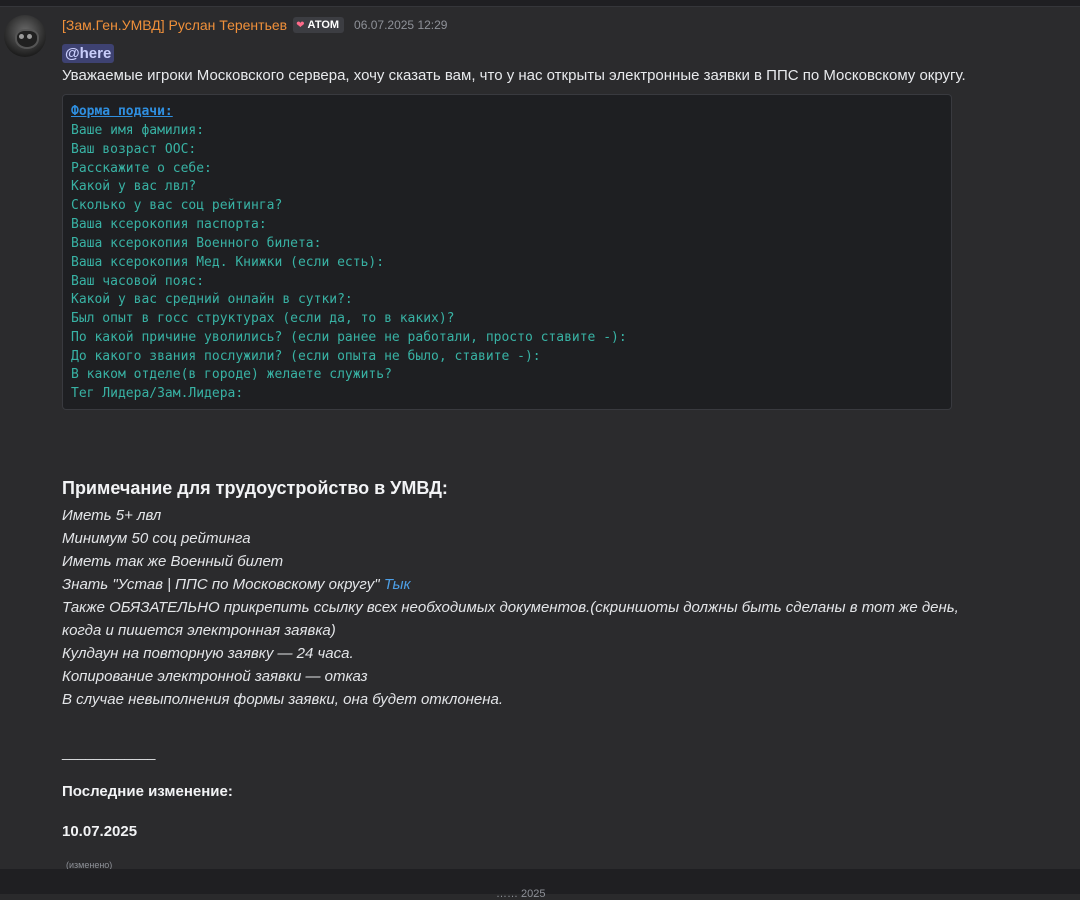 This screenshot has width=1080, height=900. What do you see at coordinates (212, 299) in the screenshot?
I see `form-line: Какой у вас средний онлайн в сутки?:` at bounding box center [212, 299].